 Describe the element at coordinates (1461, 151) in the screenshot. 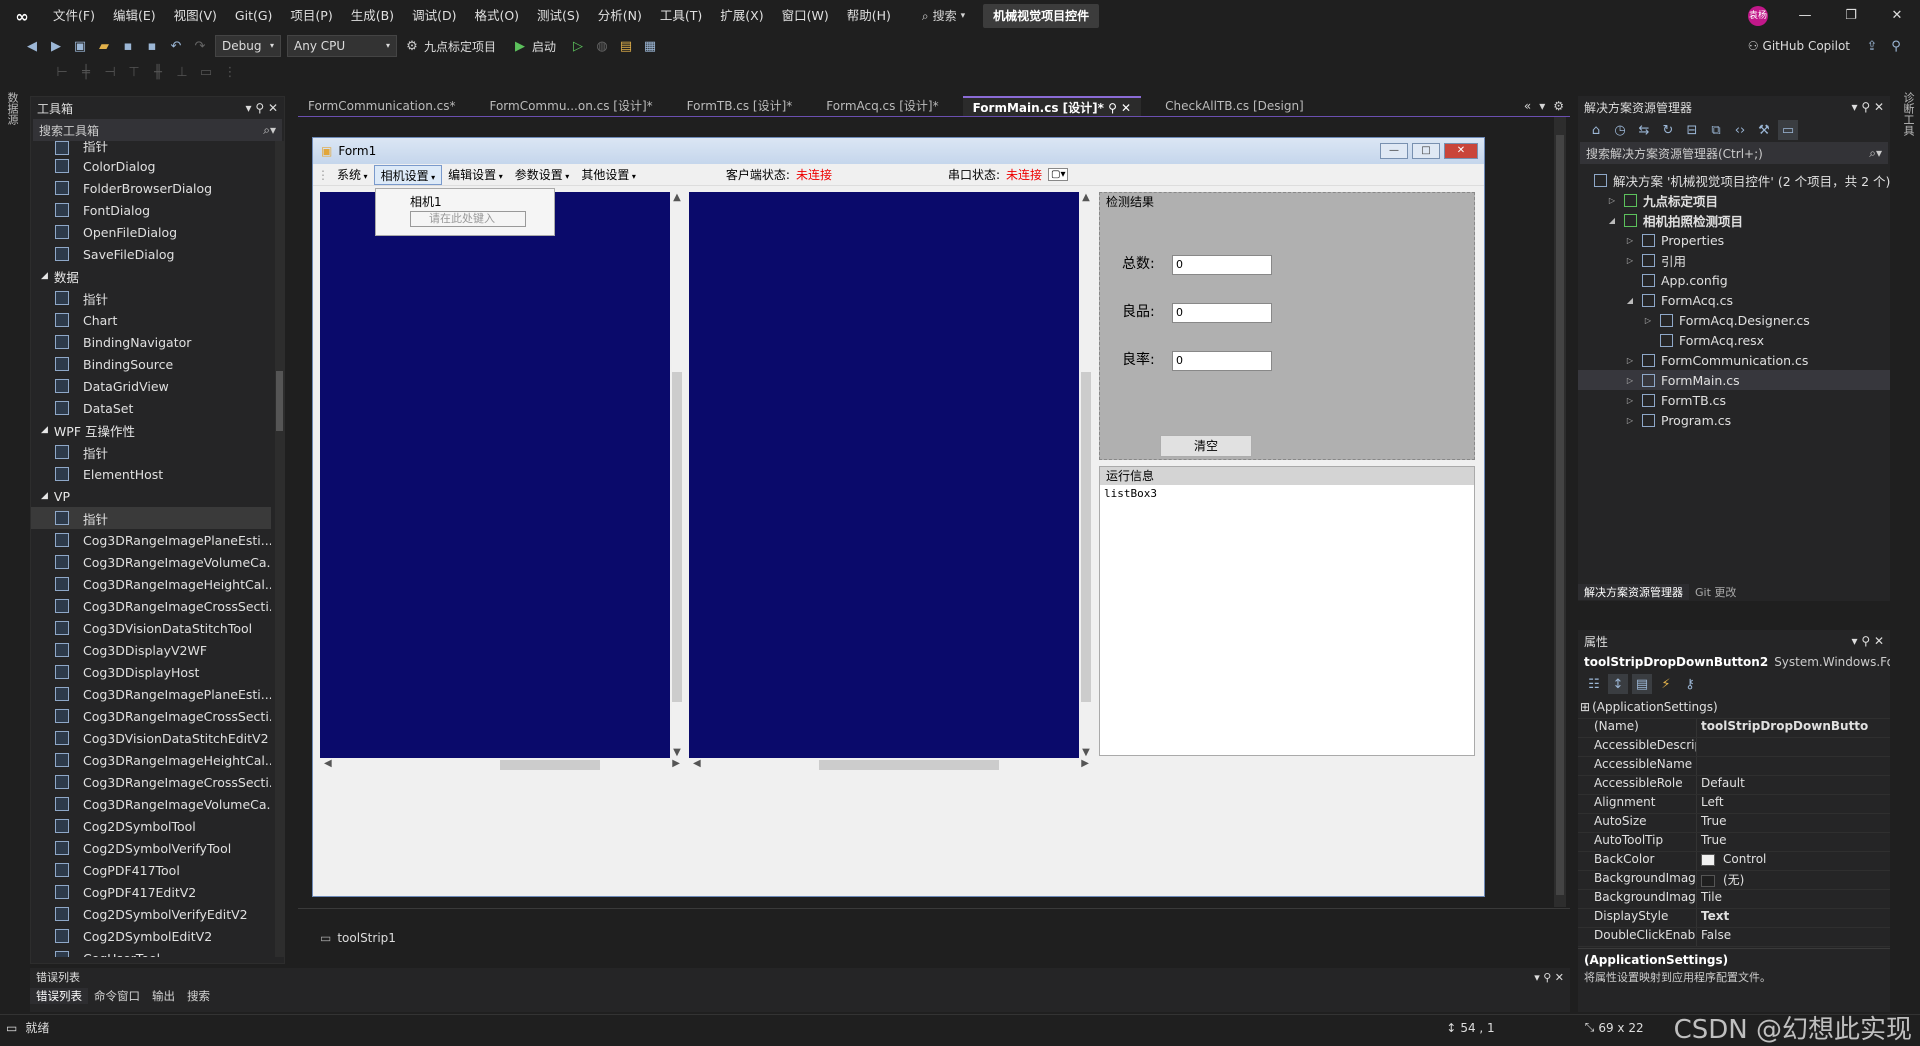

I see `form-close-button: ✕` at that location.